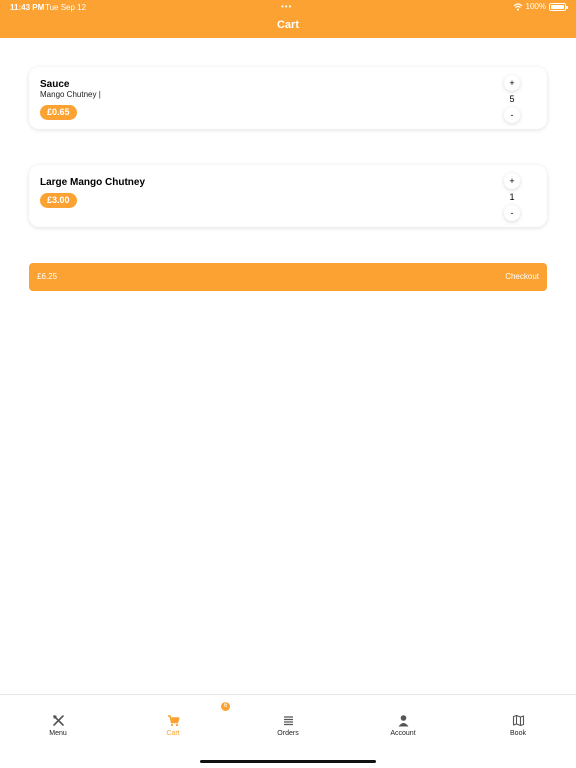  Describe the element at coordinates (55, 84) in the screenshot. I see `cart-item-name: Sauce` at that location.